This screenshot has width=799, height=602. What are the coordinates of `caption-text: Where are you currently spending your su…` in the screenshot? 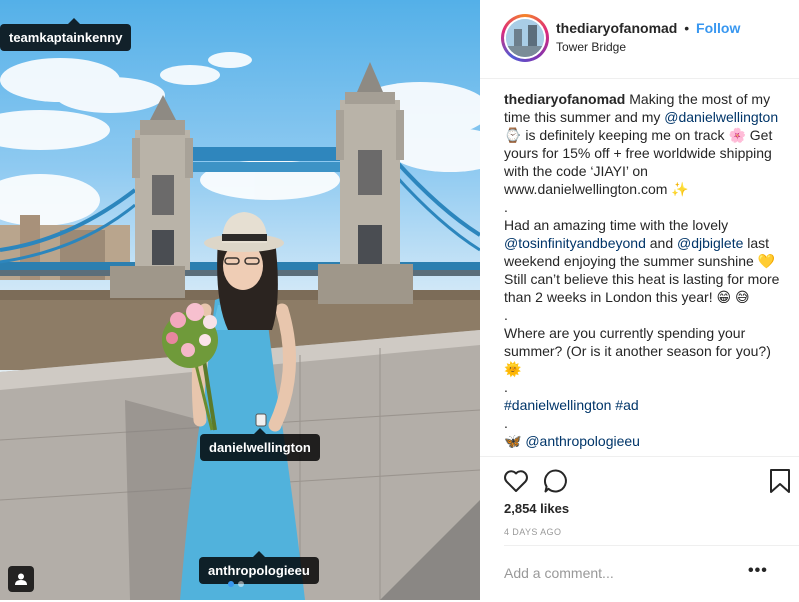 It's located at (637, 342).